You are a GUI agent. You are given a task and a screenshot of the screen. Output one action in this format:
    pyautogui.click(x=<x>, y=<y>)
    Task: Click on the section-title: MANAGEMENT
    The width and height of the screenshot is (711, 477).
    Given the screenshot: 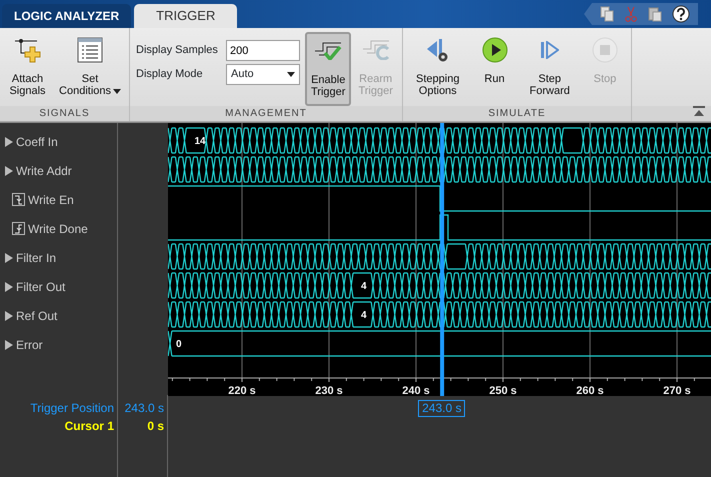 What is the action you would take?
    pyautogui.click(x=266, y=113)
    